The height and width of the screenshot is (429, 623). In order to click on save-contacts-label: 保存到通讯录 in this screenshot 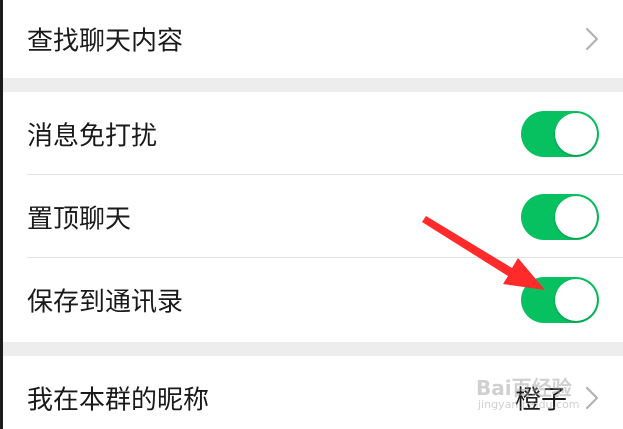, I will do `click(105, 302)`.